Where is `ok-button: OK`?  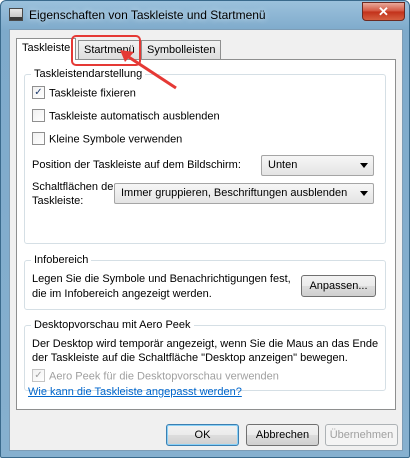 ok-button: OK is located at coordinates (202, 435).